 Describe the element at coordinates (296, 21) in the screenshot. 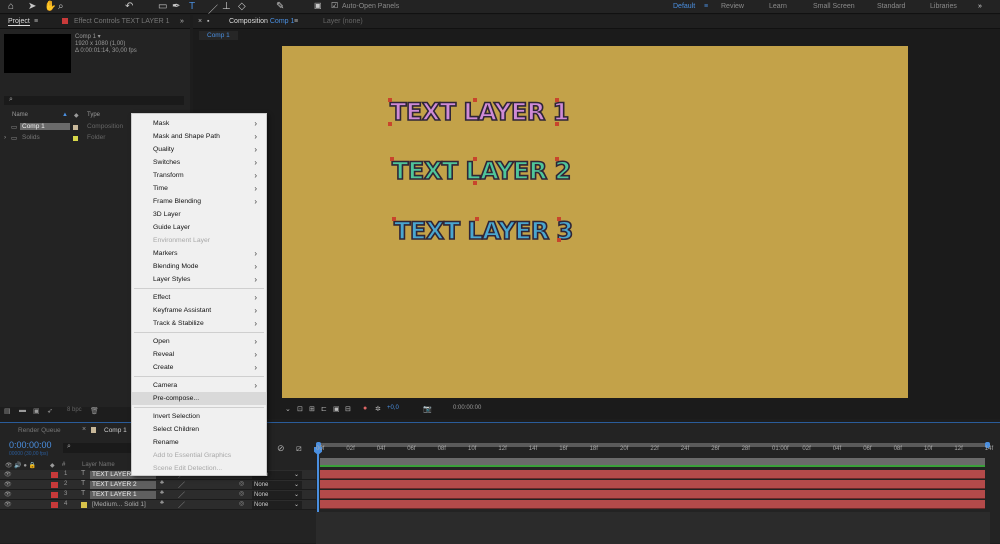

I see `panel-menu-icon: ≡` at that location.